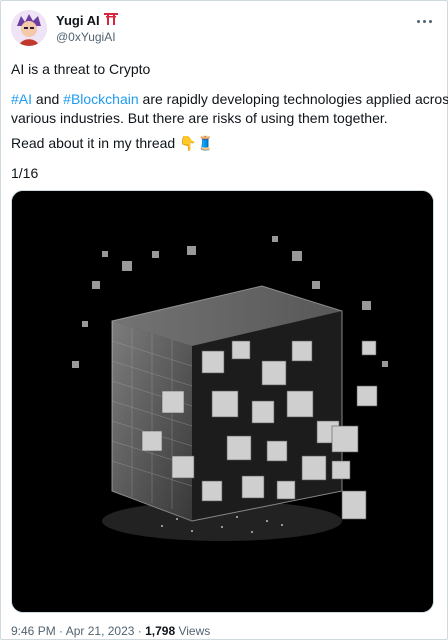 Image resolution: width=448 pixels, height=640 pixels. I want to click on tweet-line-3: Read about it in my thread 👇🧵, so click(112, 143).